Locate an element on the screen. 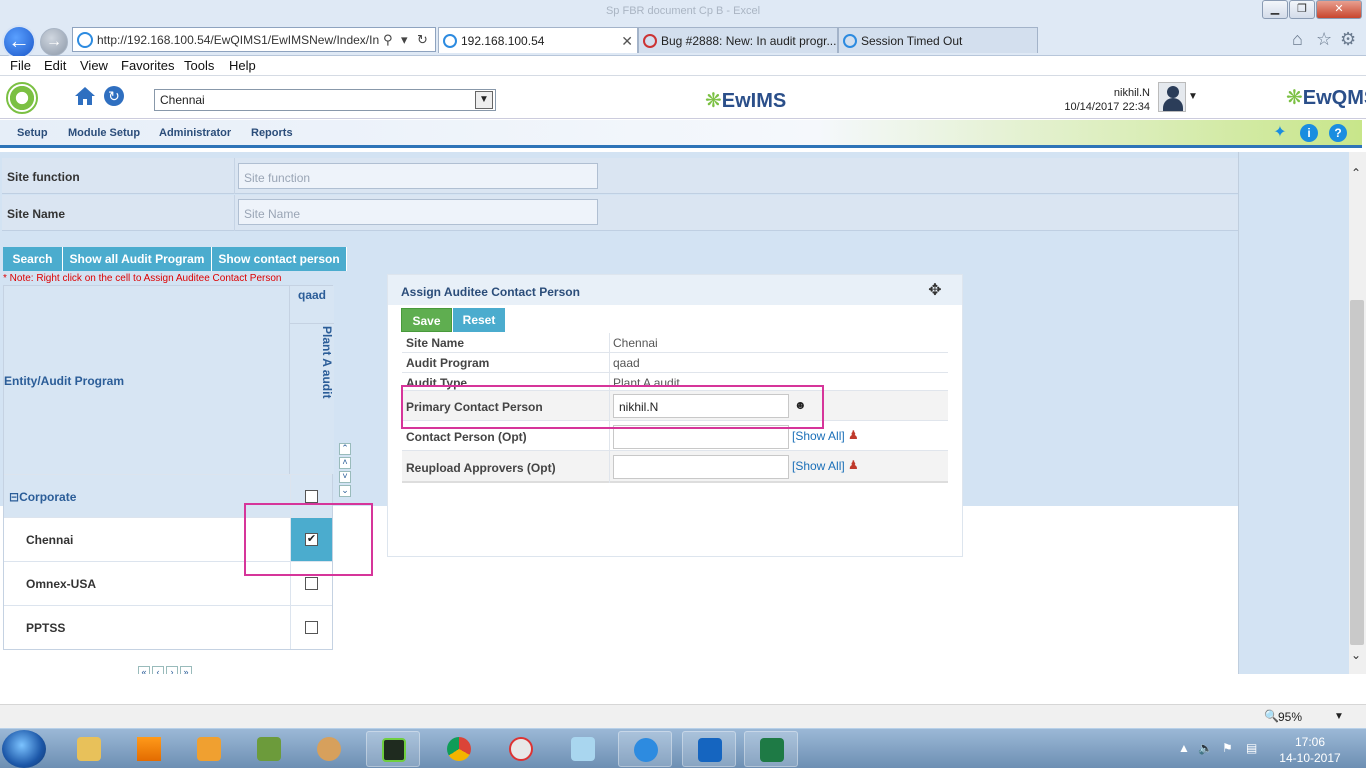  nav-module-setup: Module Setup is located at coordinates (104, 133).